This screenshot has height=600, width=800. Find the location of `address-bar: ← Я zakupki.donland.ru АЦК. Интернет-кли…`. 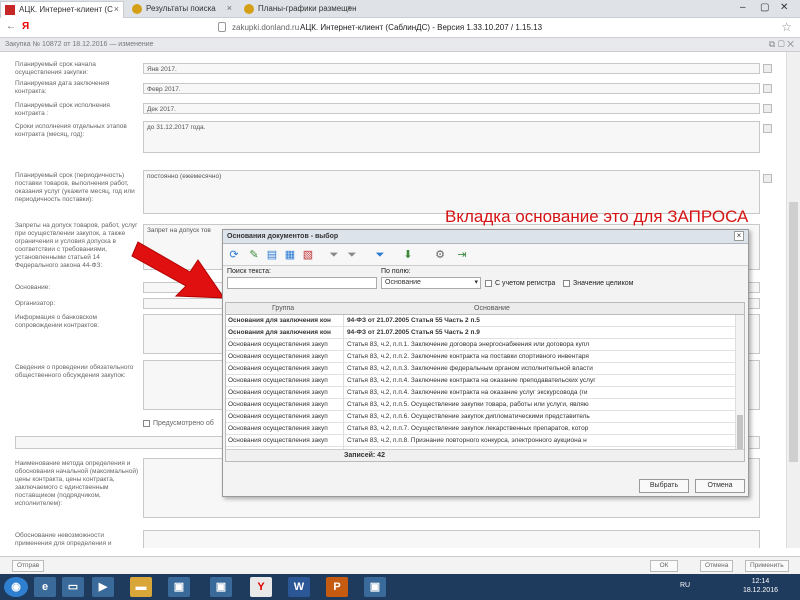

address-bar: ← Я zakupki.donland.ru АЦК. Интернет-кли… is located at coordinates (400, 28).